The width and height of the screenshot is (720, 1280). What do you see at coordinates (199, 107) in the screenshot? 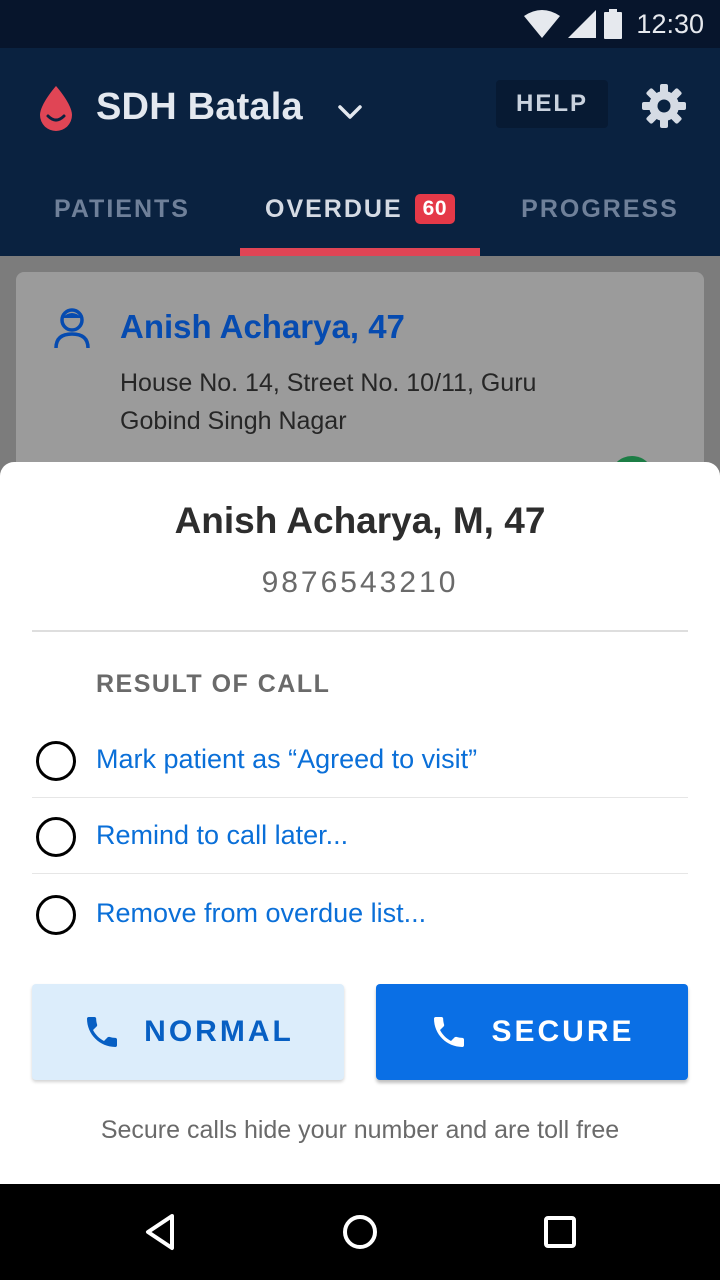
I see `facility-title: SDH Batala` at bounding box center [199, 107].